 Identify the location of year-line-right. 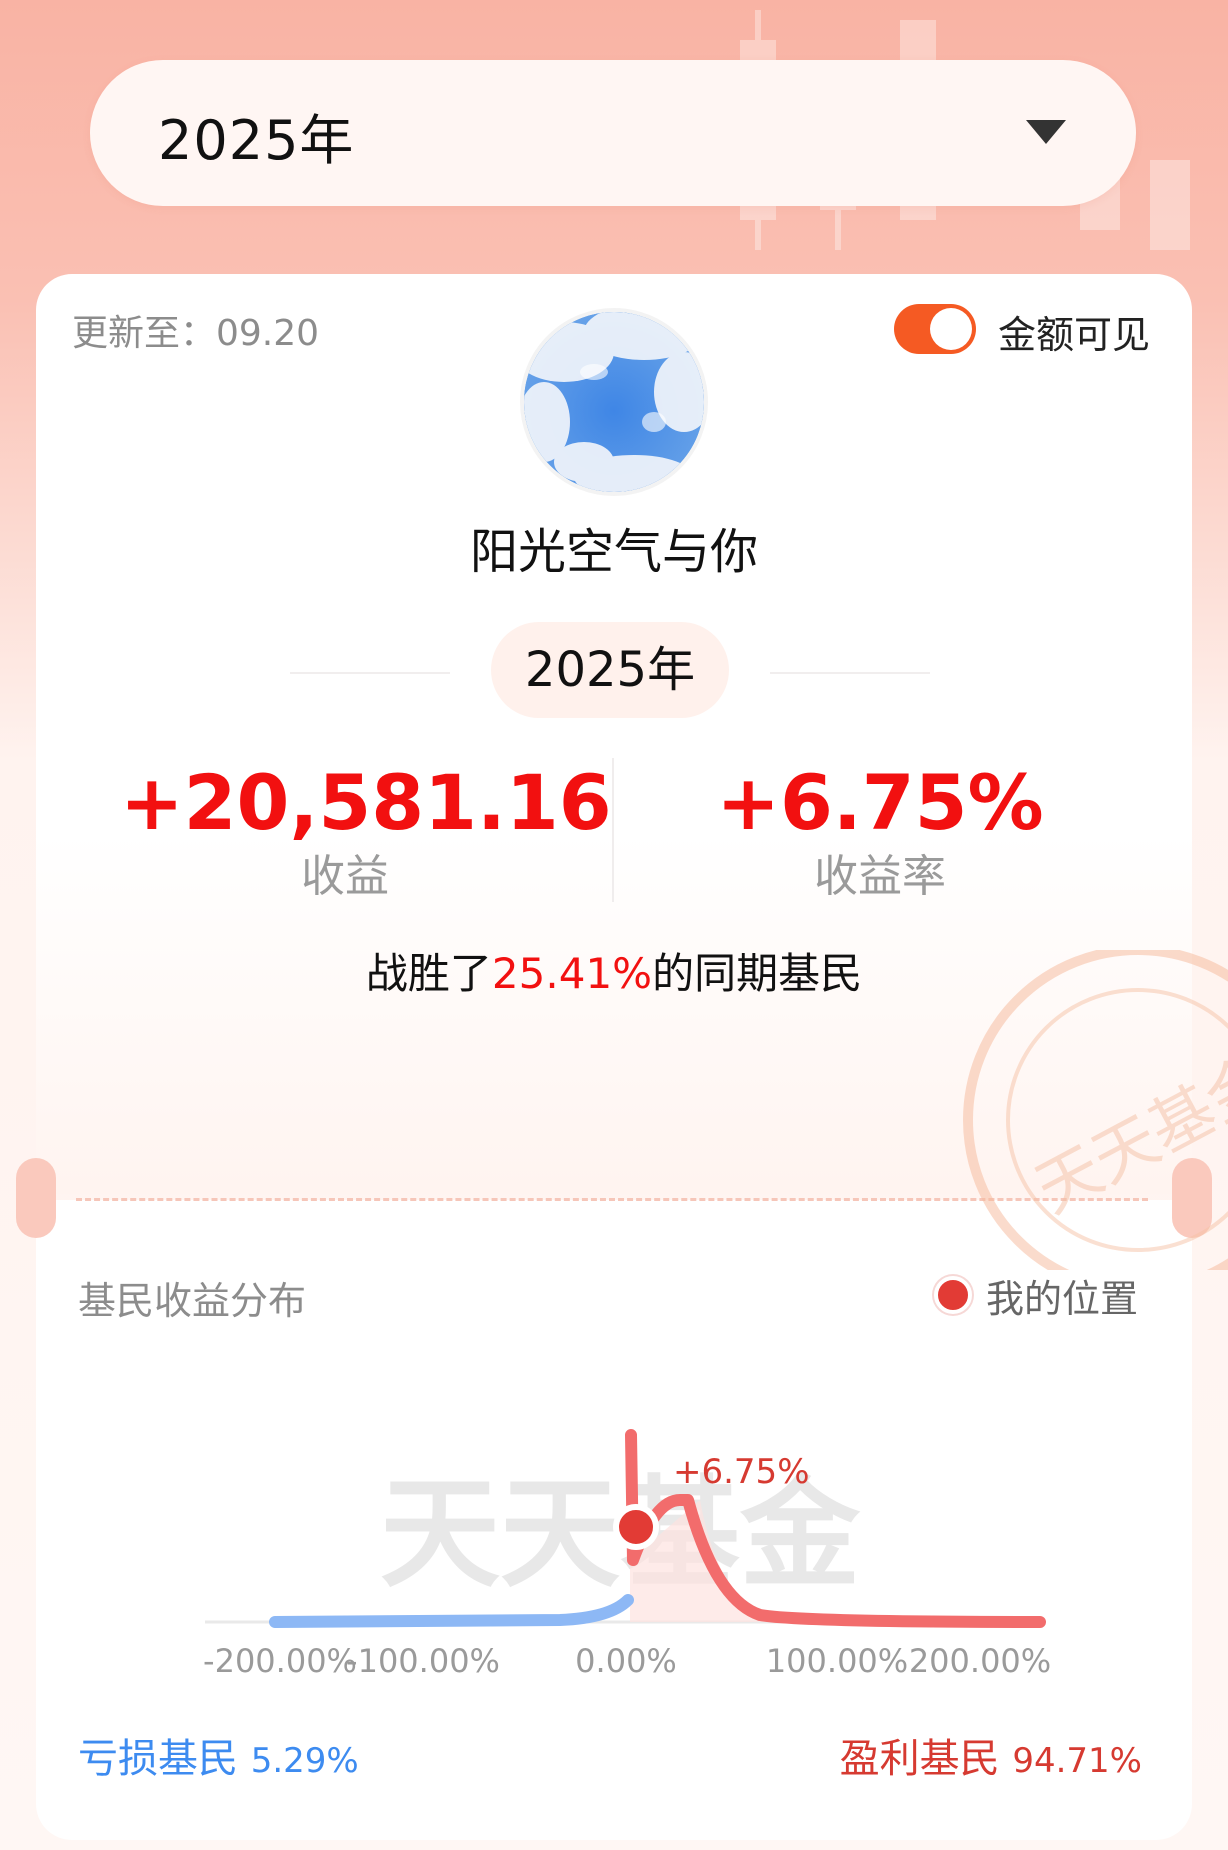
(850, 673).